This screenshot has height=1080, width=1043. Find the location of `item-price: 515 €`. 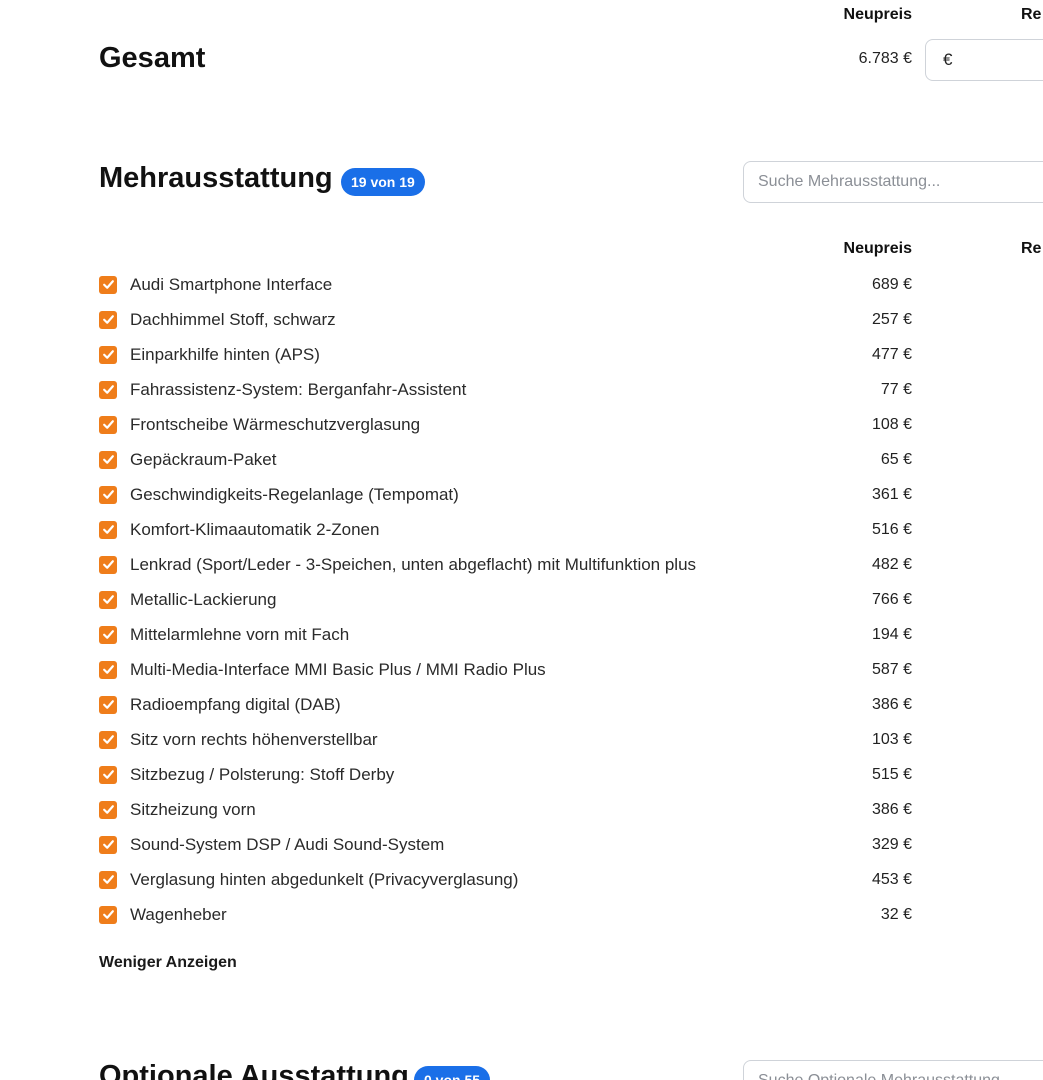

item-price: 515 € is located at coordinates (891, 774).